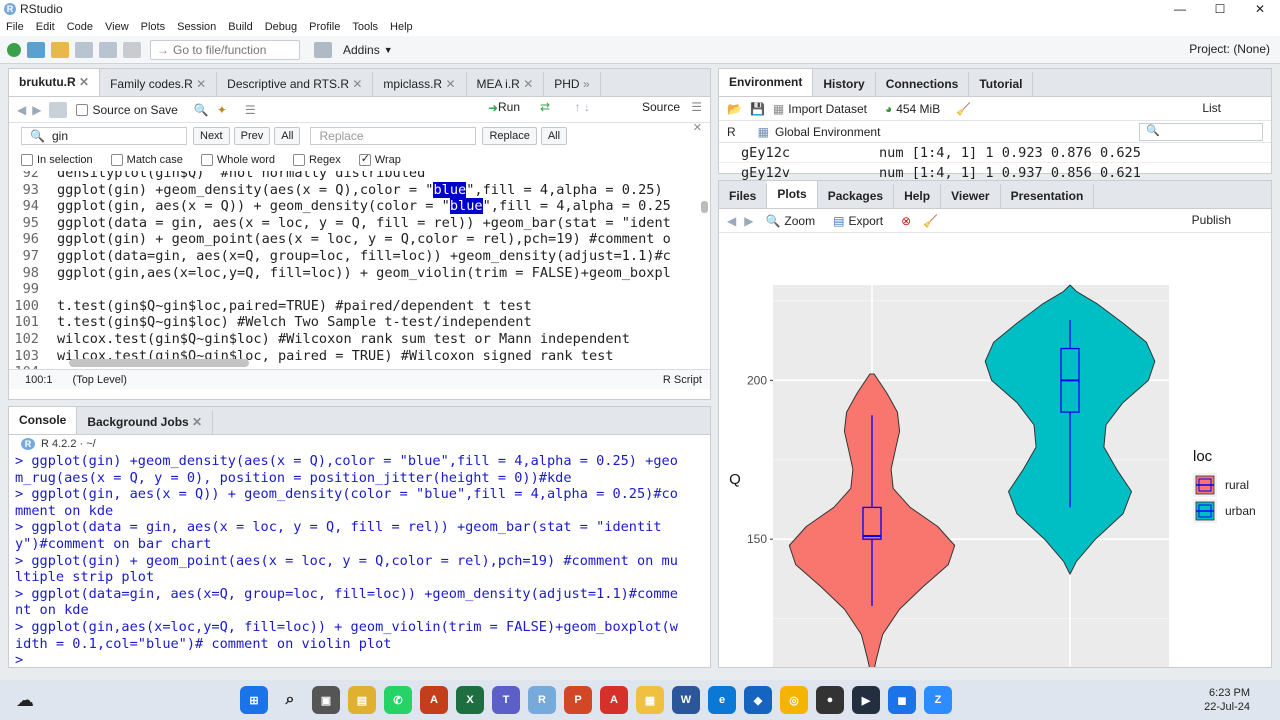 The image size is (1280, 720). Describe the element at coordinates (1001, 84) in the screenshot. I see `tab-tutorial: Tutorial` at that location.